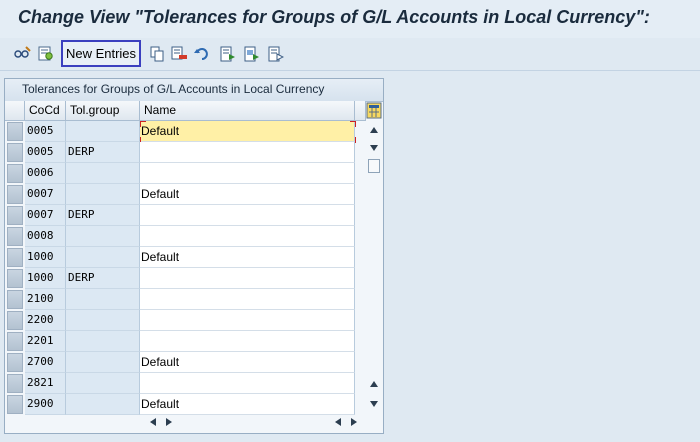 The height and width of the screenshot is (442, 700). I want to click on copy-icon, so click(157, 54).